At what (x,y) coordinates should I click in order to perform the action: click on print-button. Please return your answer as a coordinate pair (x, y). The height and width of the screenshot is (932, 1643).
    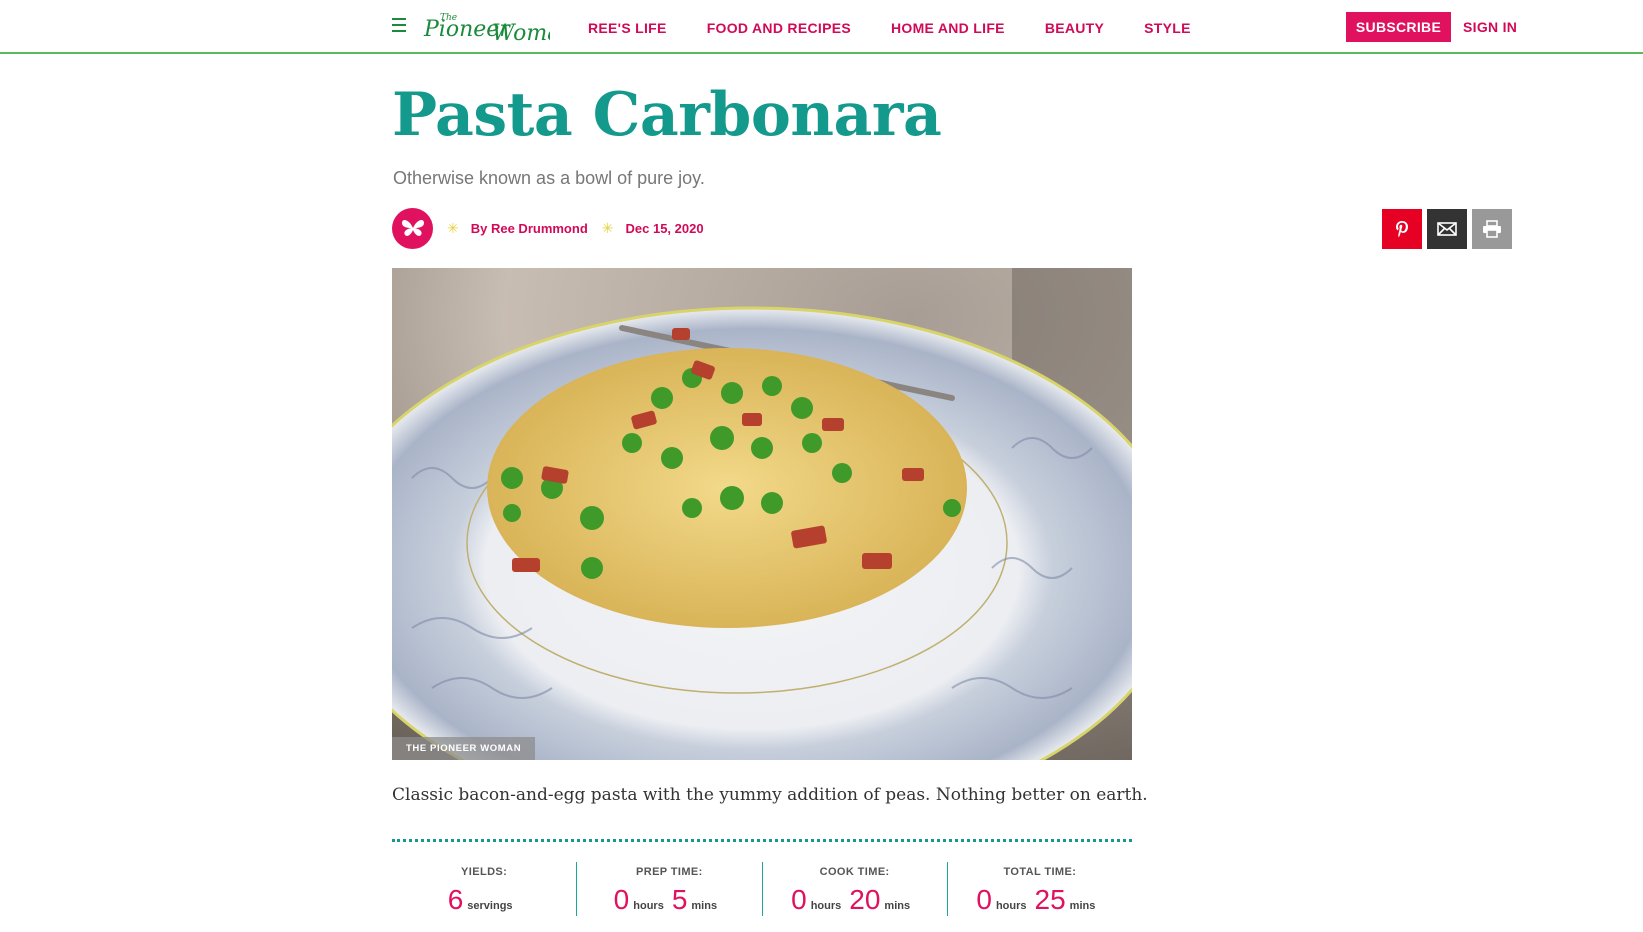
    Looking at the image, I should click on (1492, 229).